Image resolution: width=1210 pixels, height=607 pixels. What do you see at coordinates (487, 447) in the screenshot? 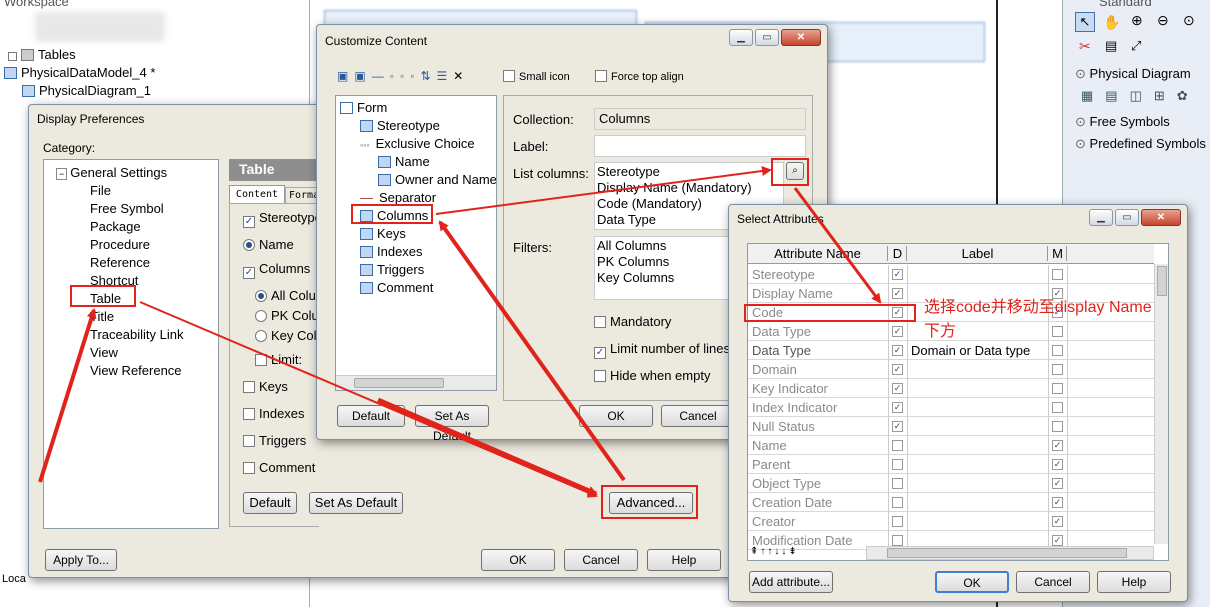
I see `arrow-bold-to-advanced` at bounding box center [487, 447].